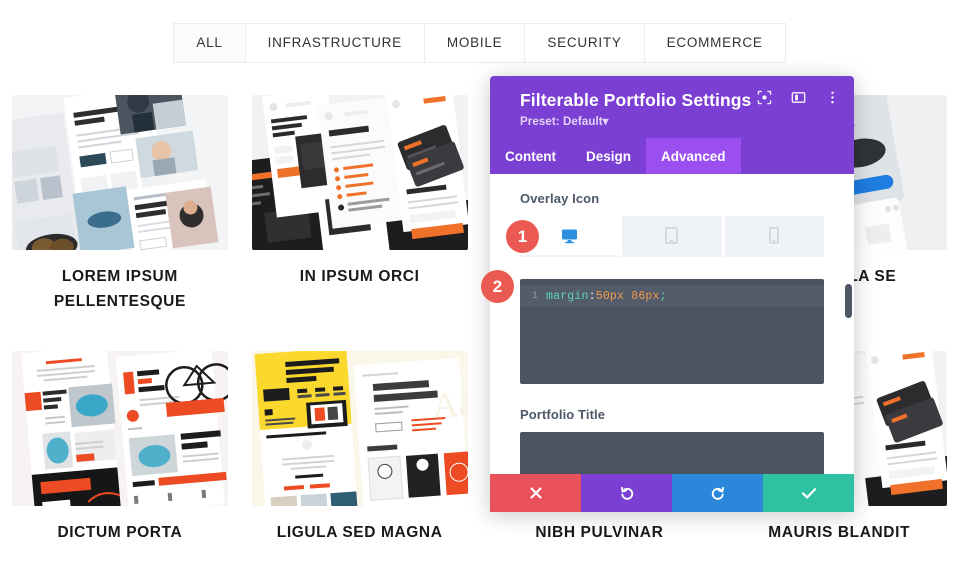 The height and width of the screenshot is (566, 959). What do you see at coordinates (530, 156) in the screenshot?
I see `tab-content: Content` at bounding box center [530, 156].